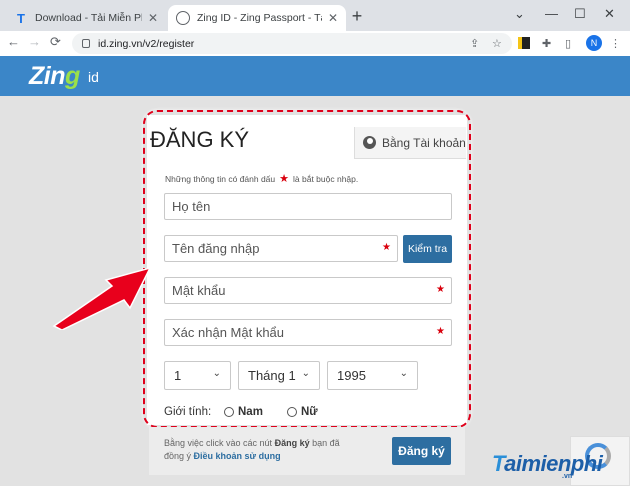 The width and height of the screenshot is (630, 486). Describe the element at coordinates (551, 13) in the screenshot. I see `minimize-icon: —` at that location.